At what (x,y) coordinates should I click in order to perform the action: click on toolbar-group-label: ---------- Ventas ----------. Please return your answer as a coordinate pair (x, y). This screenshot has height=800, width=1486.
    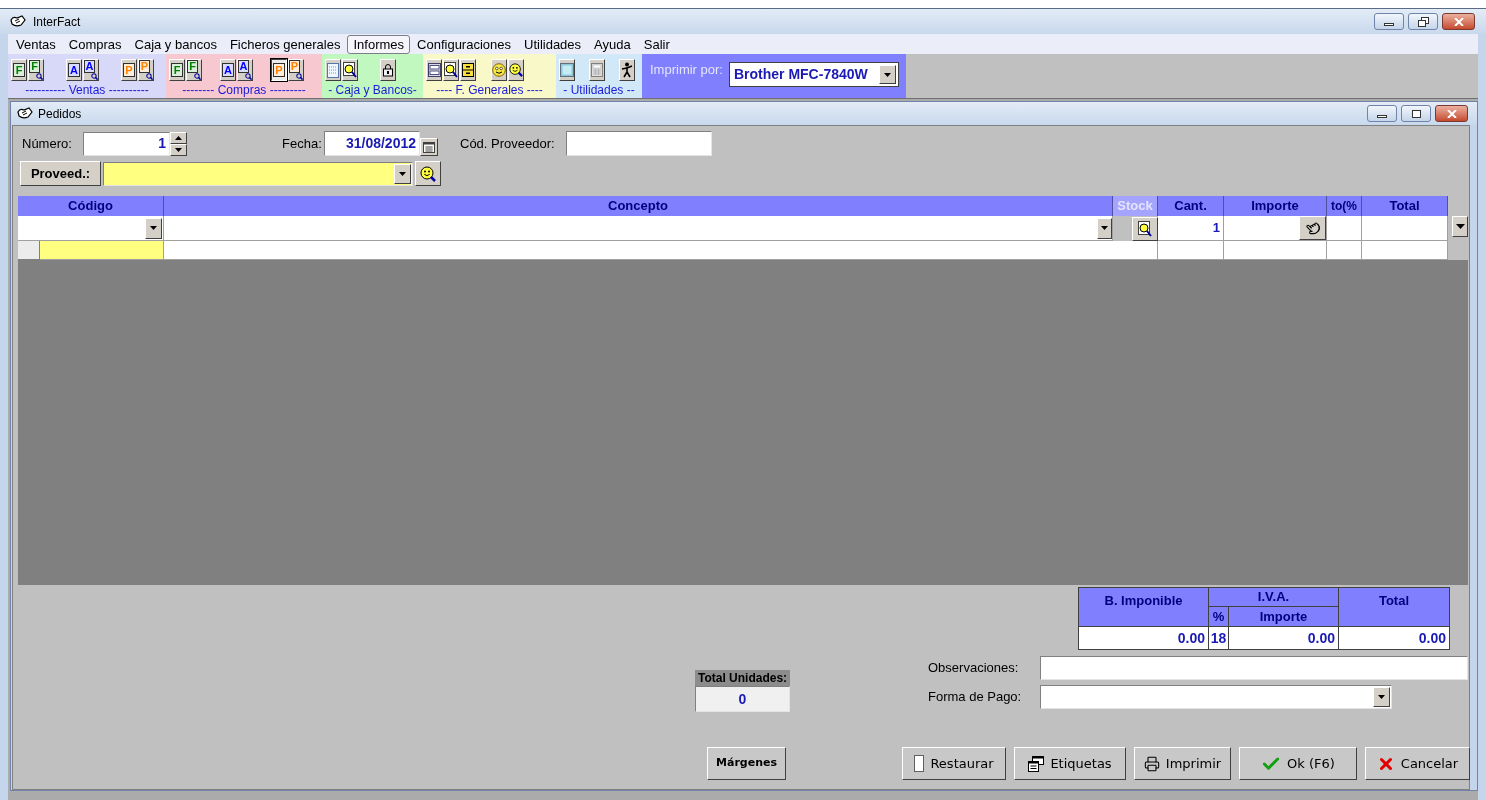
    Looking at the image, I should click on (87, 90).